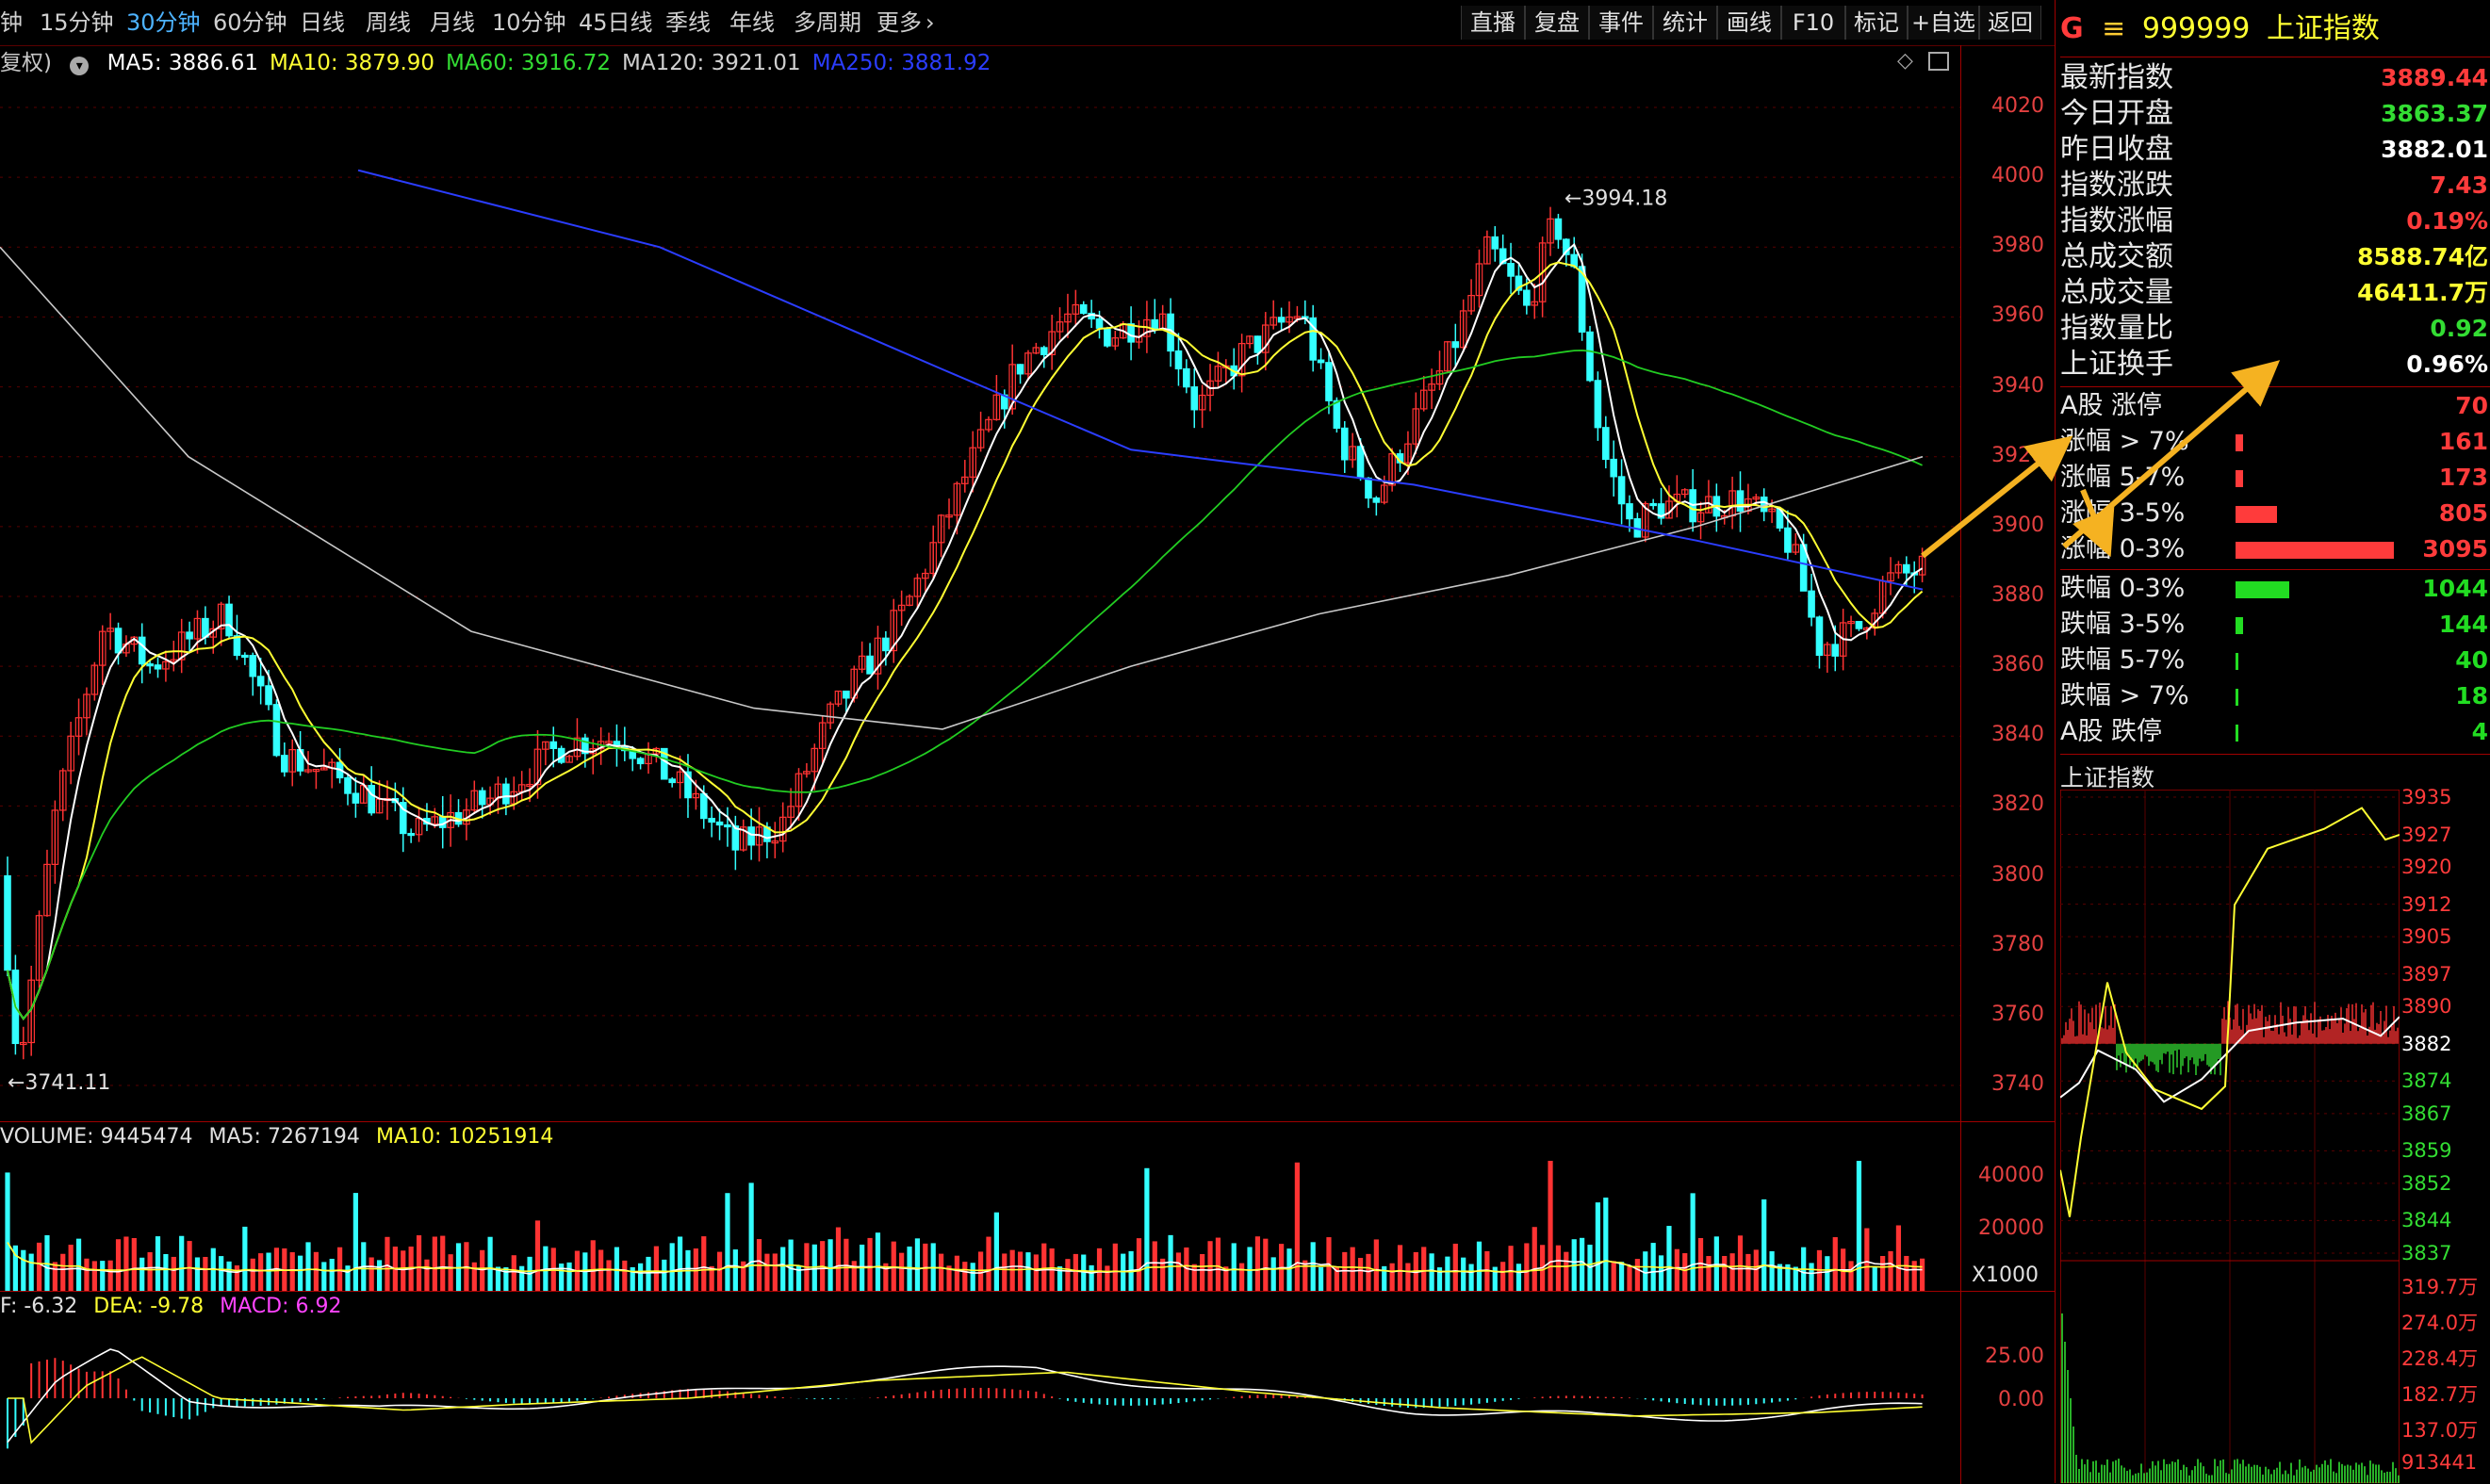  What do you see at coordinates (452, 22) in the screenshot?
I see `period-tab: 月线` at bounding box center [452, 22].